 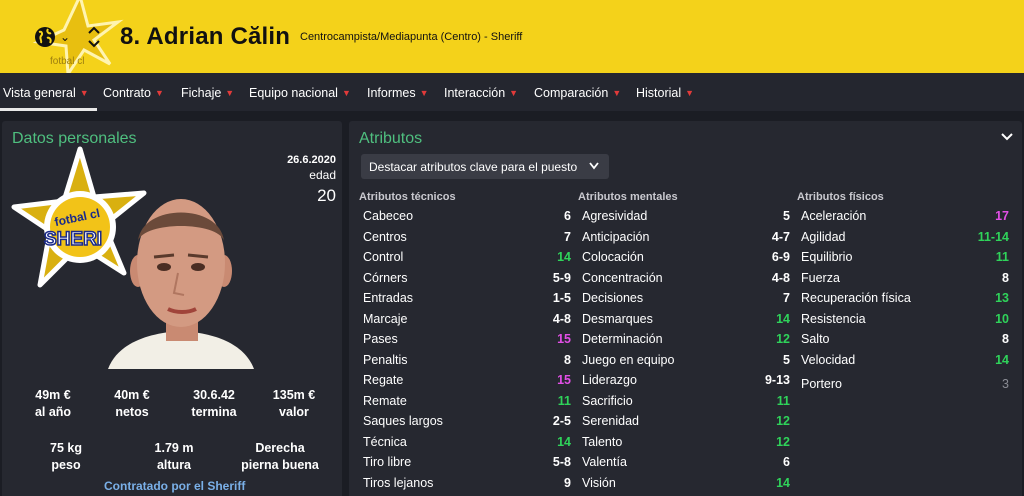 What do you see at coordinates (905, 363) in the screenshot?
I see `attribute-row: Velocidad 14` at bounding box center [905, 363].